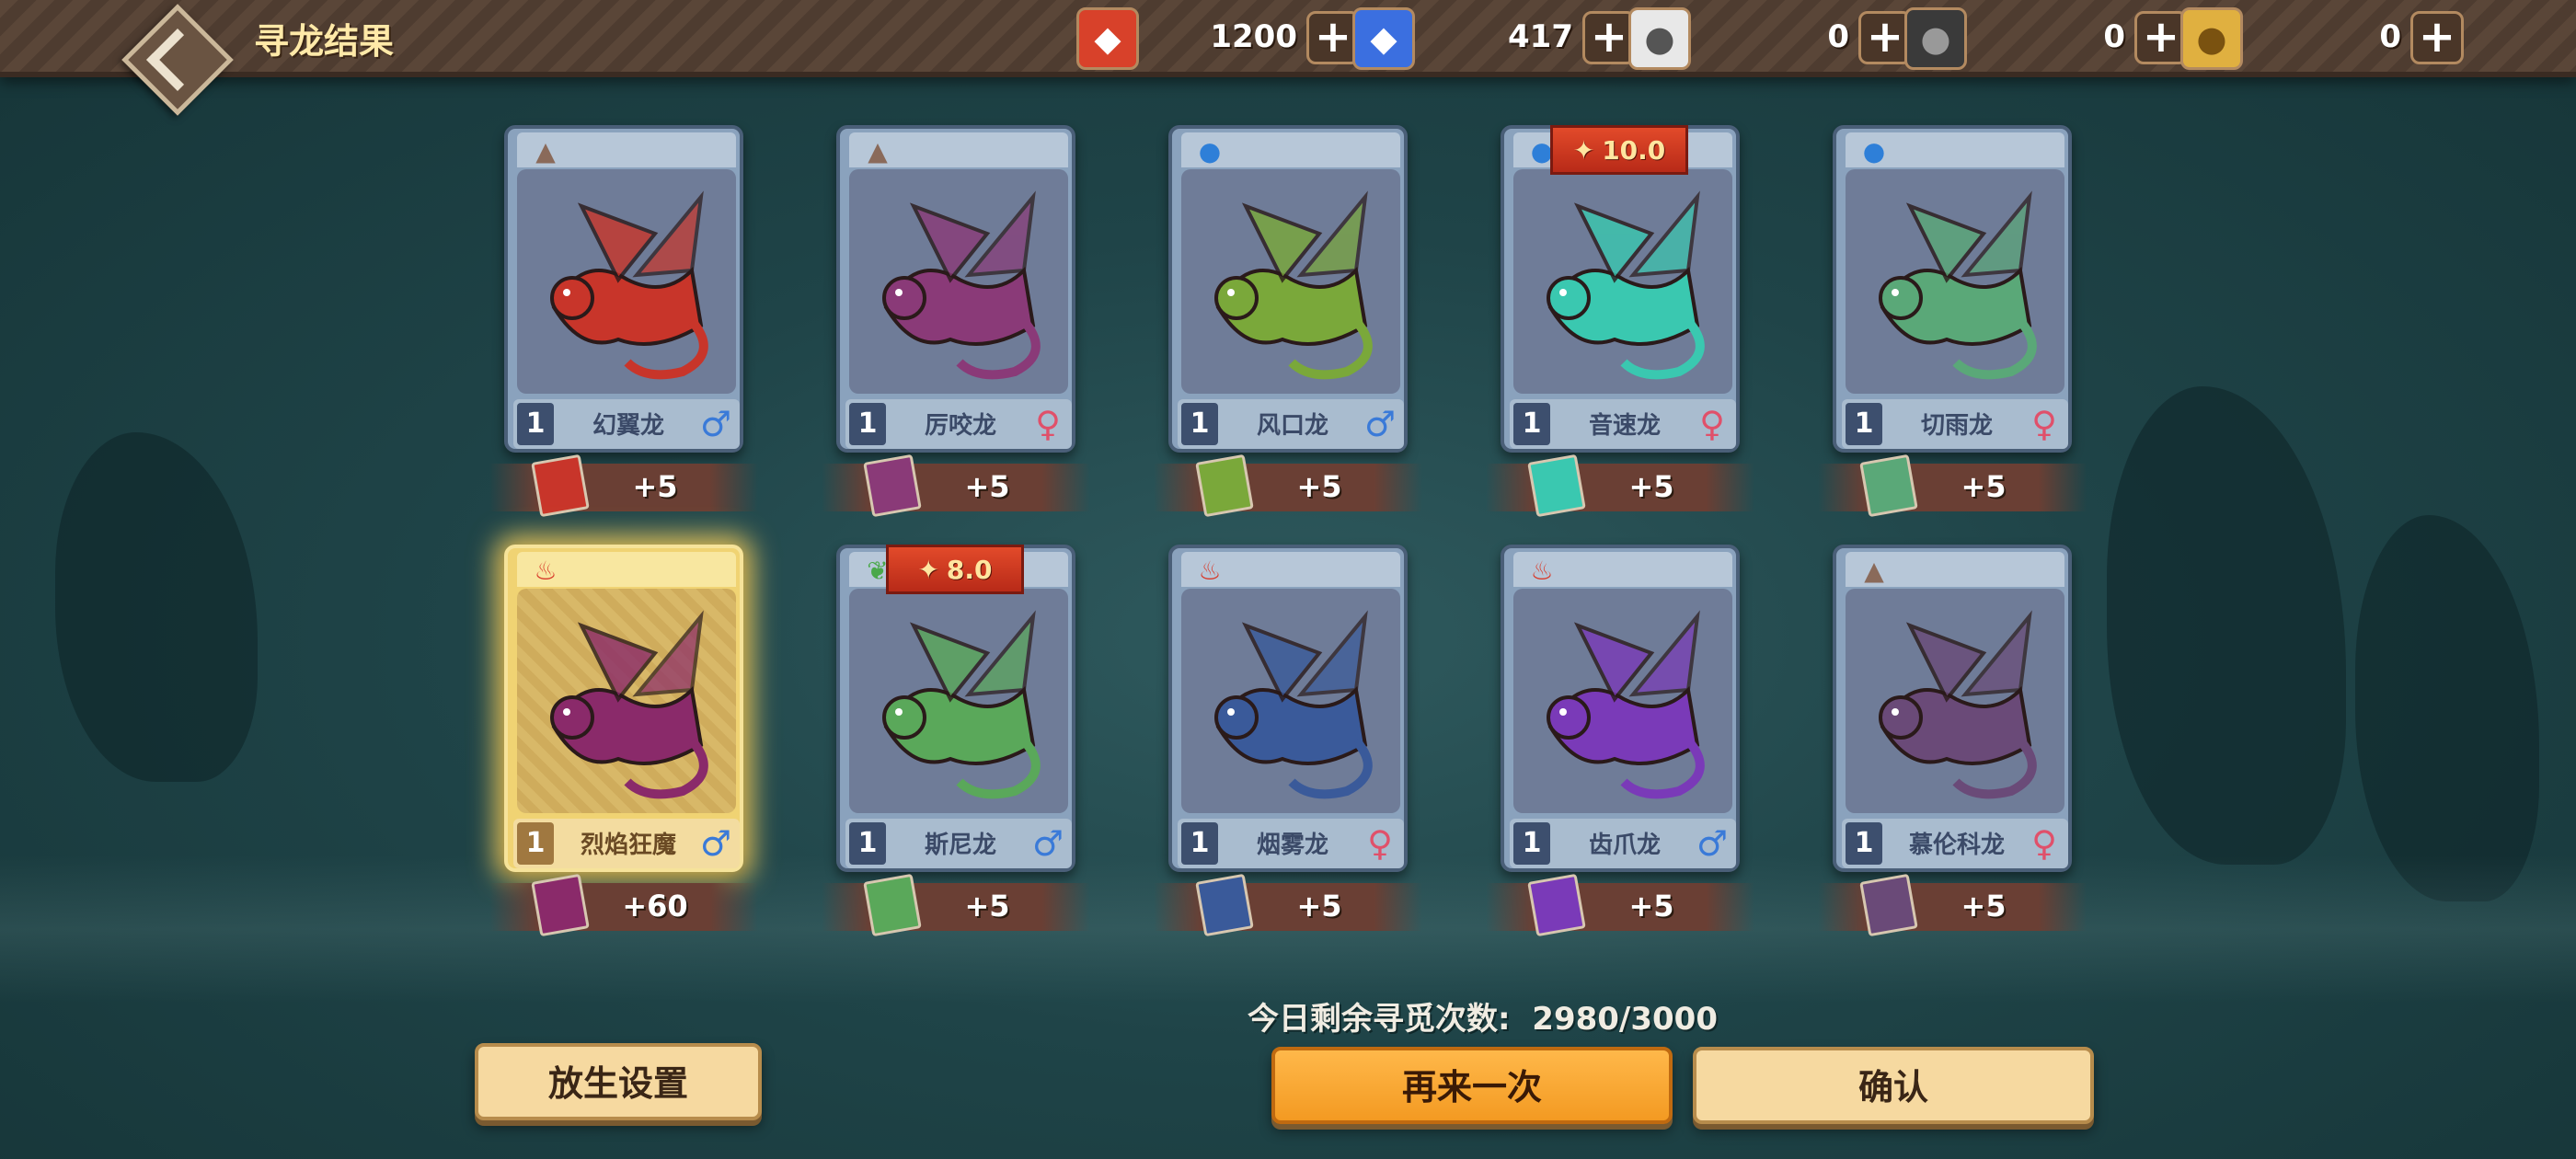 This screenshot has height=1159, width=2576. I want to click on dragon-card: ♨ 1 齿爪龙 ♂, so click(1620, 708).